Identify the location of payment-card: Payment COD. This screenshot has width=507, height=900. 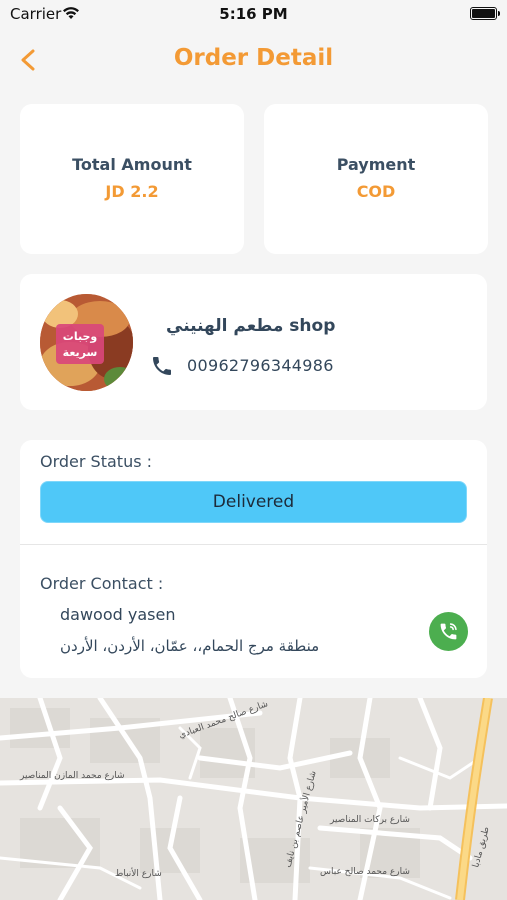
(376, 179).